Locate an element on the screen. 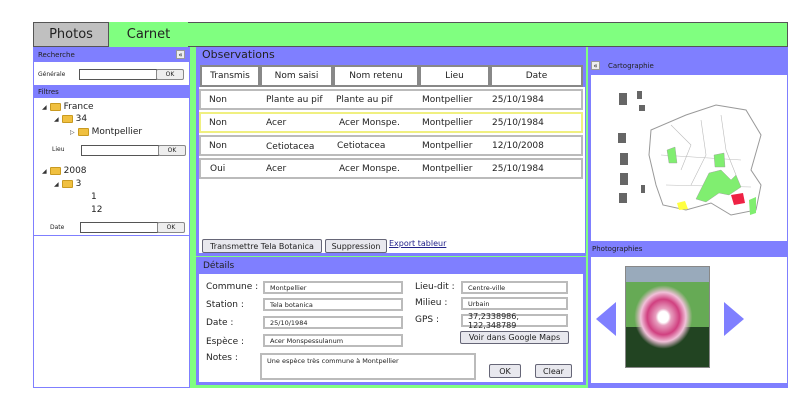  tree-label: 1 is located at coordinates (94, 197).